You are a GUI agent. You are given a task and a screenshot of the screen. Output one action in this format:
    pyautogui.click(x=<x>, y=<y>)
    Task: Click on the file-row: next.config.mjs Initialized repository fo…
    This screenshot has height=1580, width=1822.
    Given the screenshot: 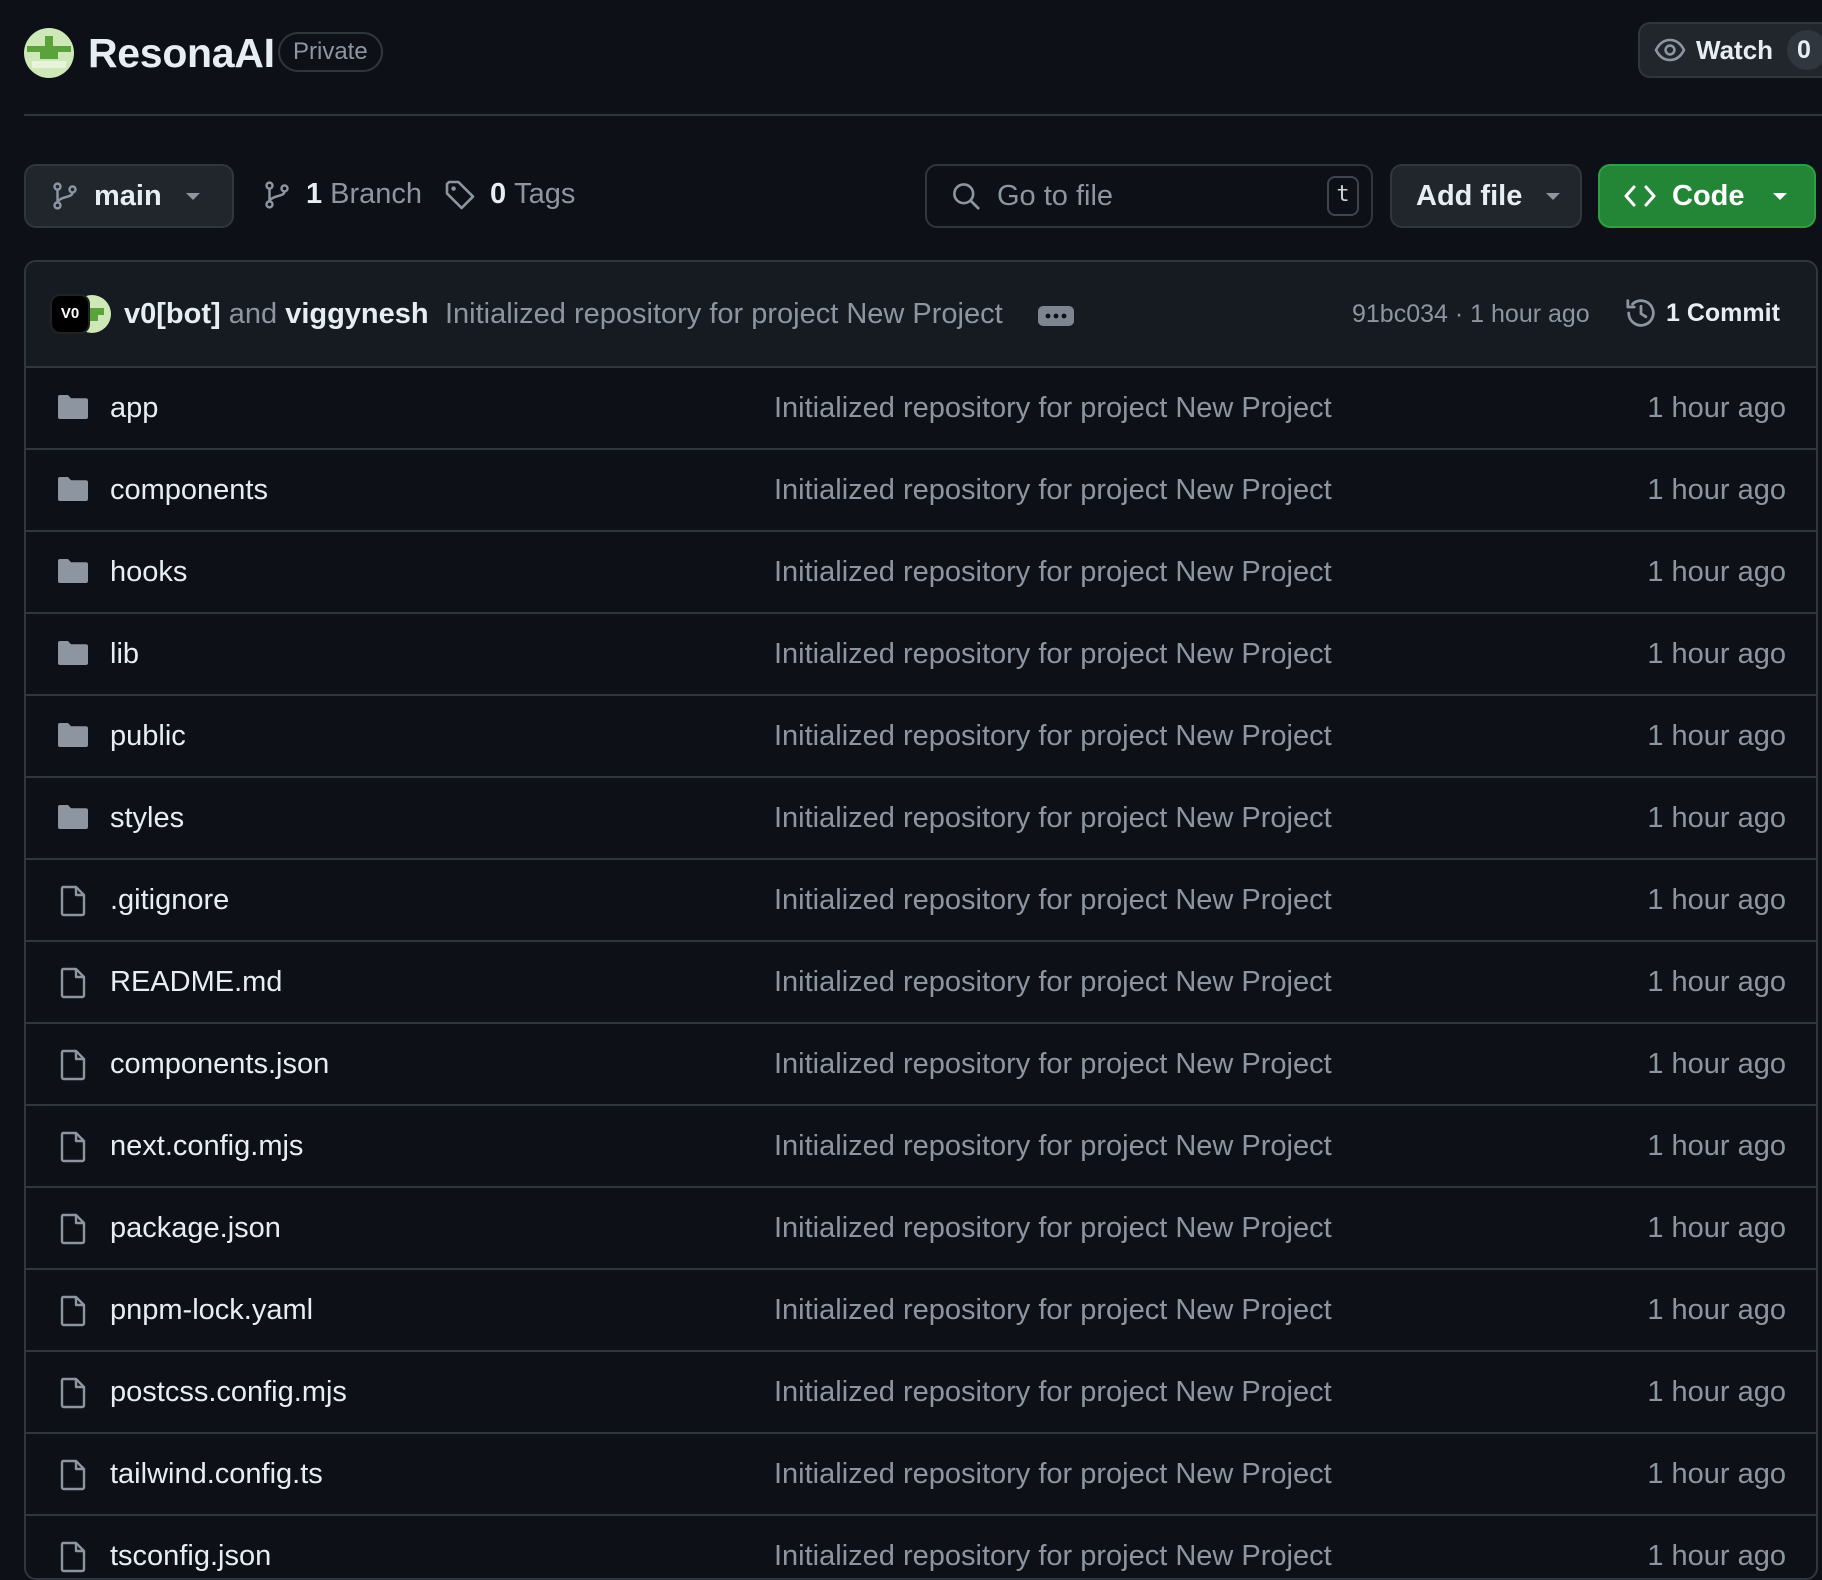 What is the action you would take?
    pyautogui.click(x=921, y=1147)
    